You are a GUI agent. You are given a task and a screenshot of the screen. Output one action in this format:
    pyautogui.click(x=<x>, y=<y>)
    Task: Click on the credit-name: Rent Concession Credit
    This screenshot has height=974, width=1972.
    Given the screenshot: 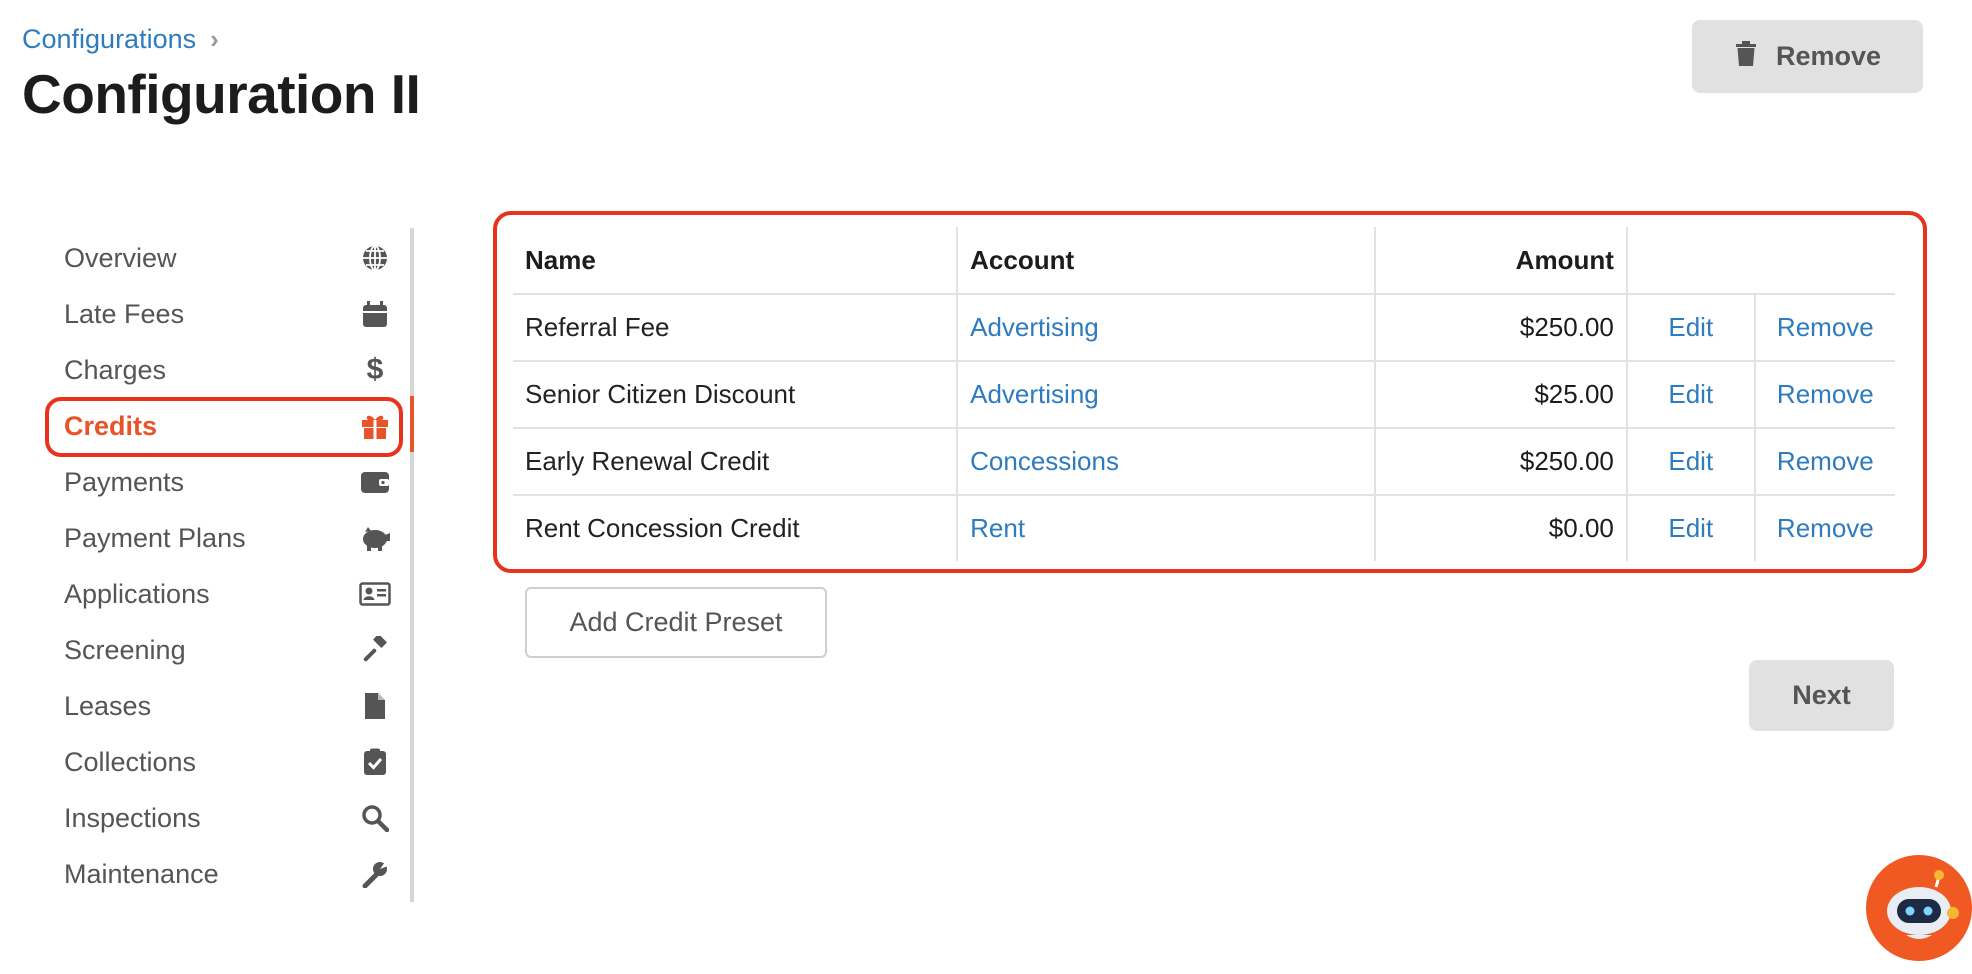 What is the action you would take?
    pyautogui.click(x=662, y=528)
    